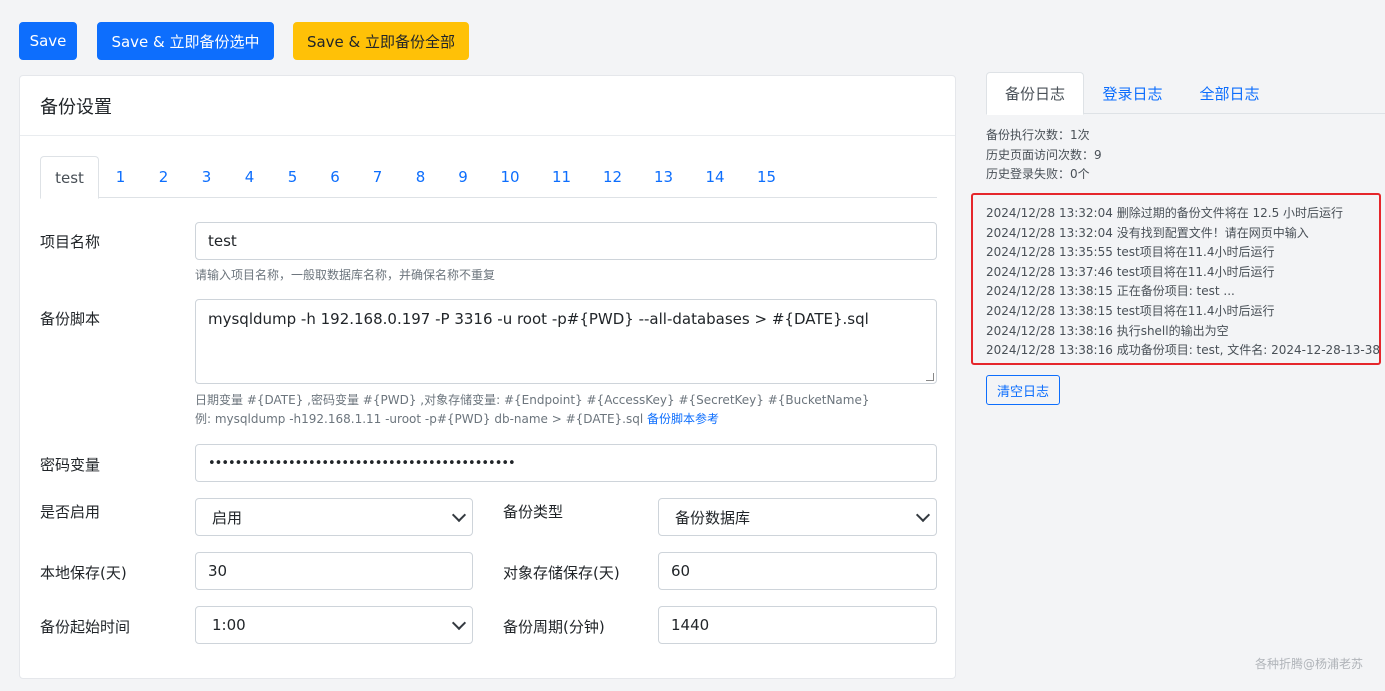 This screenshot has height=691, width=1385. Describe the element at coordinates (69, 177) in the screenshot. I see `tab-test: test` at that location.